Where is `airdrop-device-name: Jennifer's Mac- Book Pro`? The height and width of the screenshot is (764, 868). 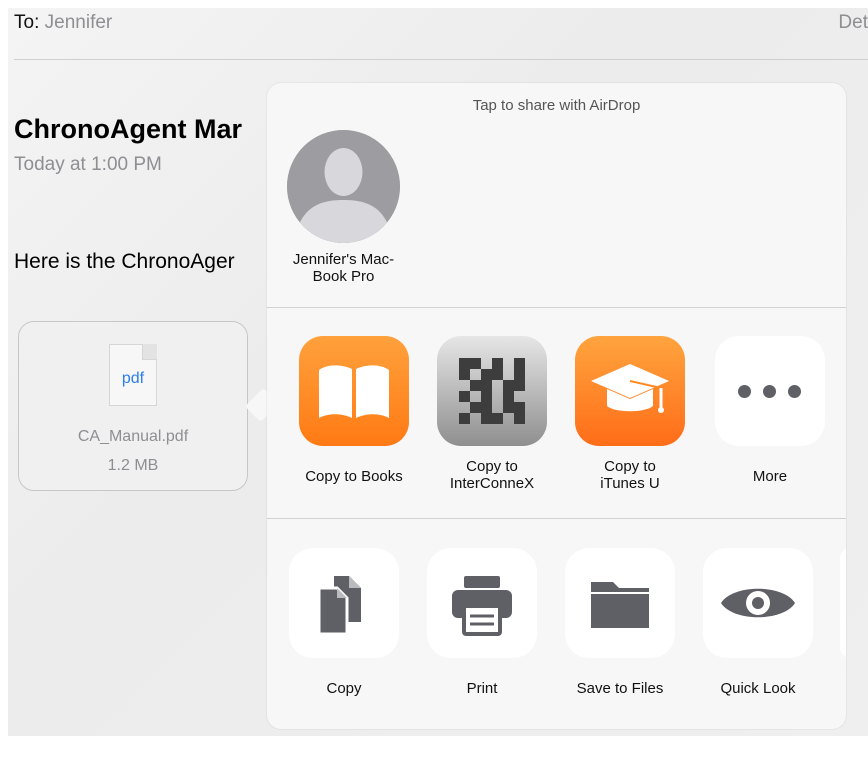
airdrop-device-name: Jennifer's Mac- Book Pro is located at coordinates (343, 268).